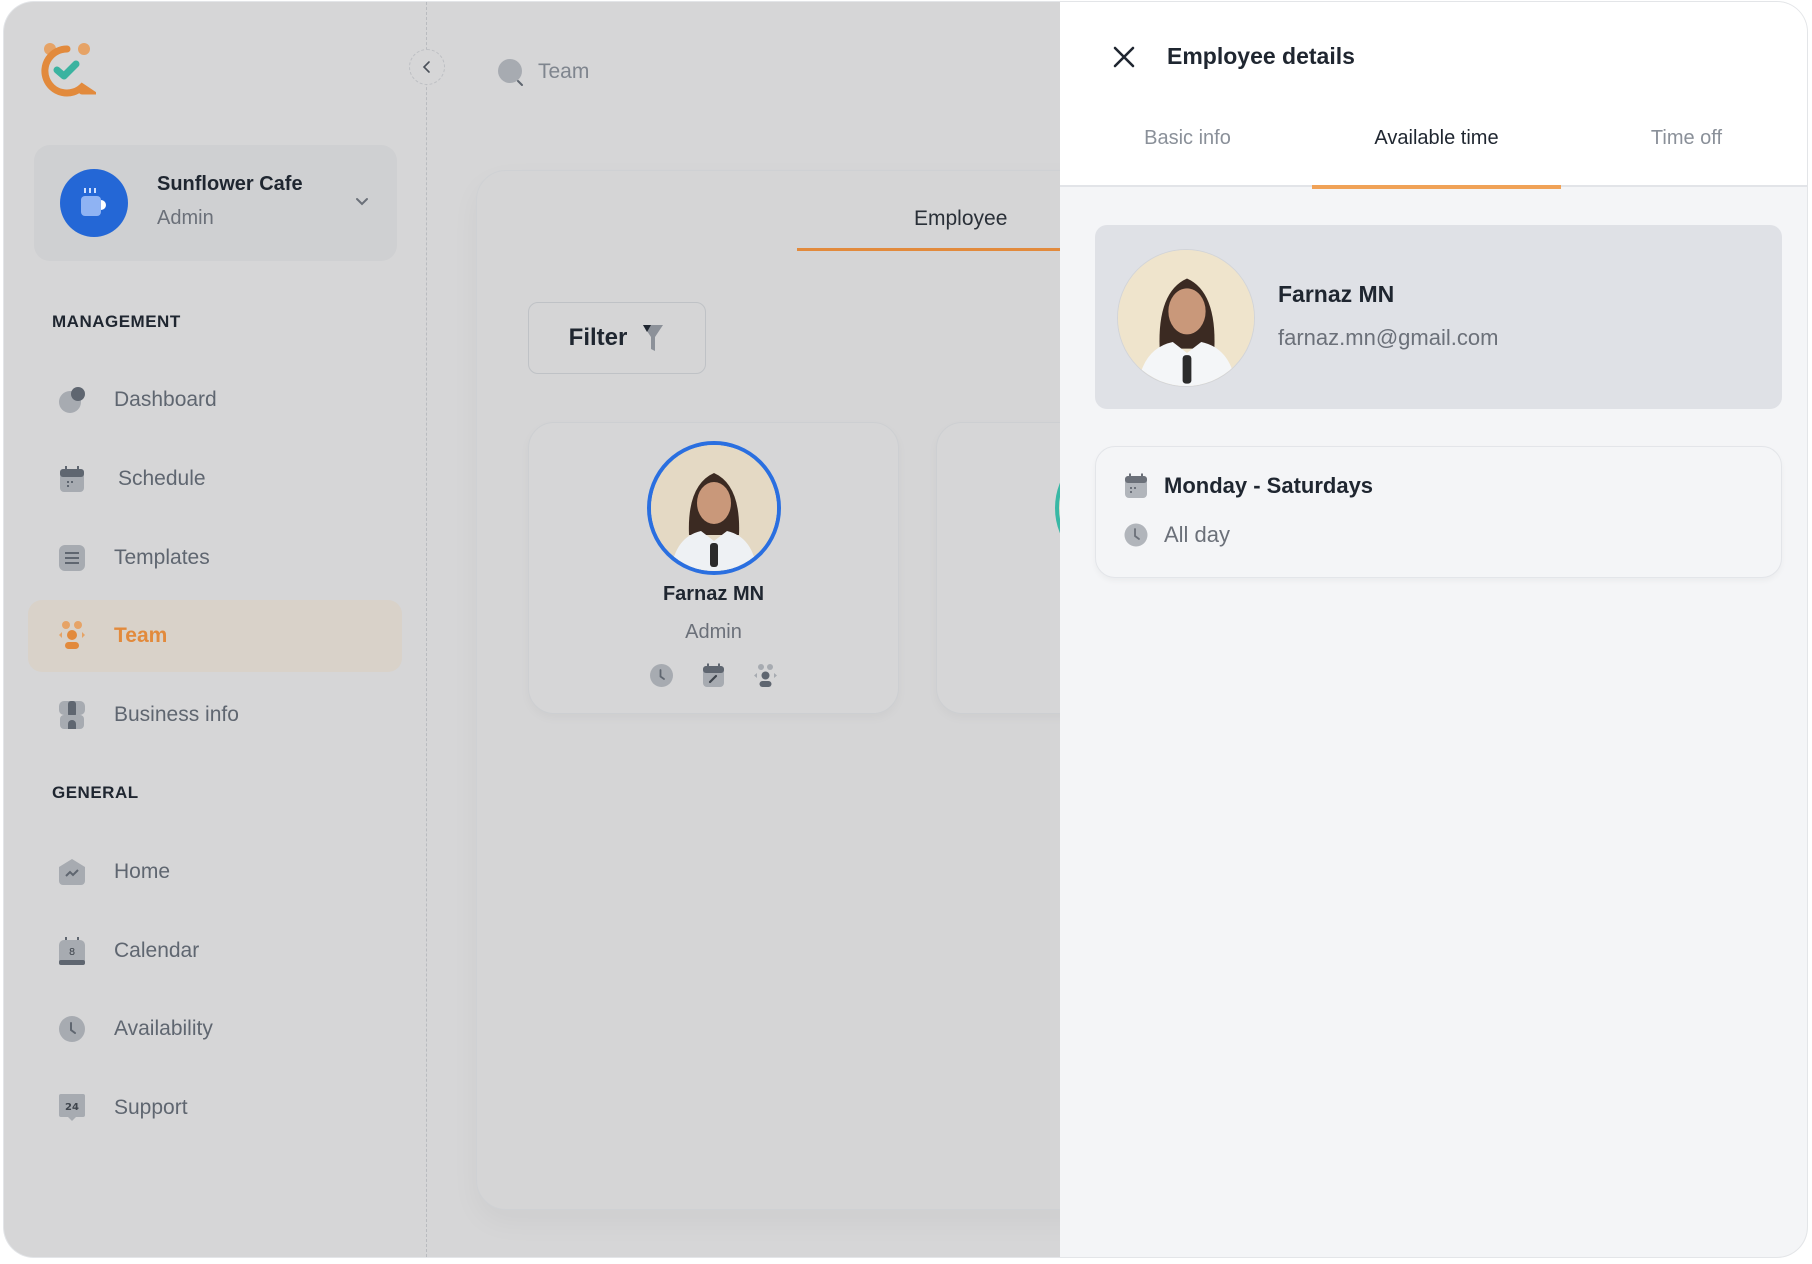 This screenshot has height=1264, width=1812. I want to click on availability-time: All day, so click(1197, 534).